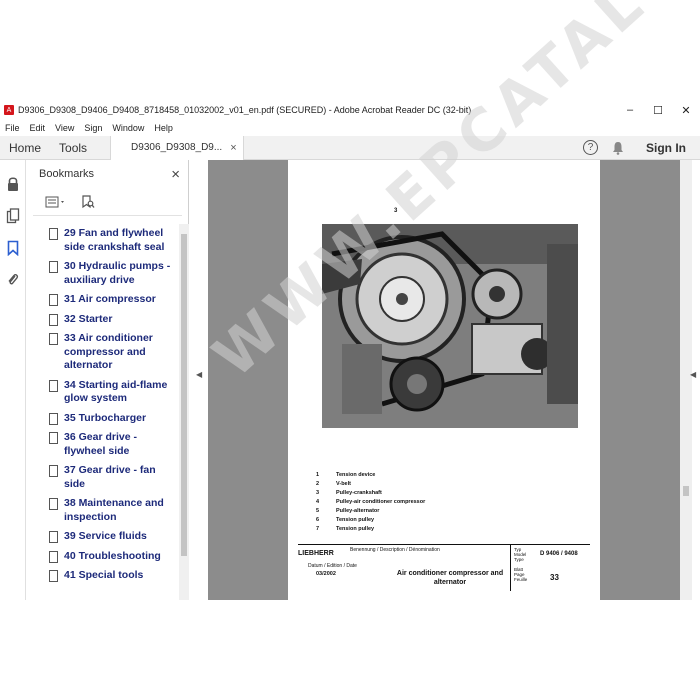 This screenshot has width=700, height=700. What do you see at coordinates (56, 202) in the screenshot?
I see `options-menu-icon` at bounding box center [56, 202].